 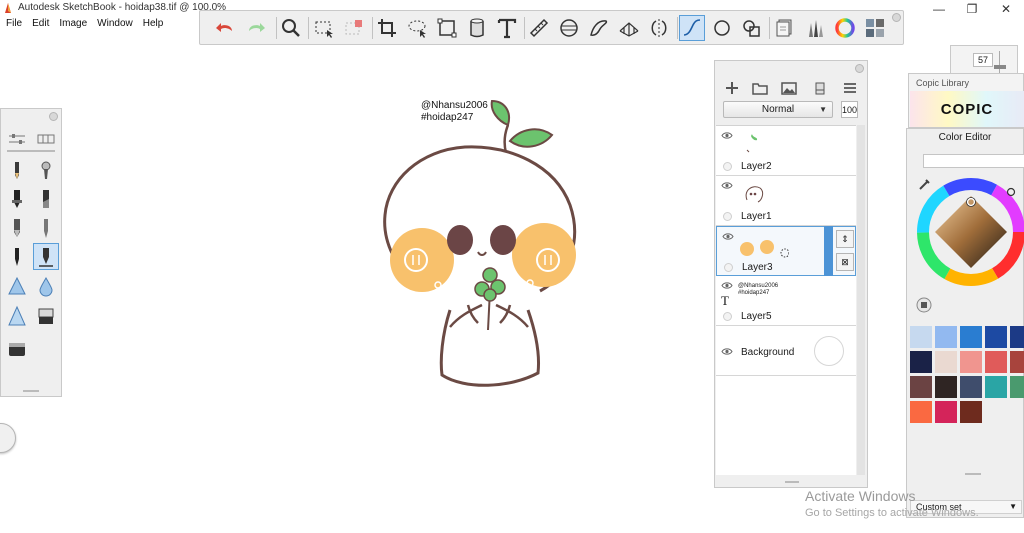 I want to click on layer-row-selected: Layer3 ⇕ ⊠, so click(x=786, y=251).